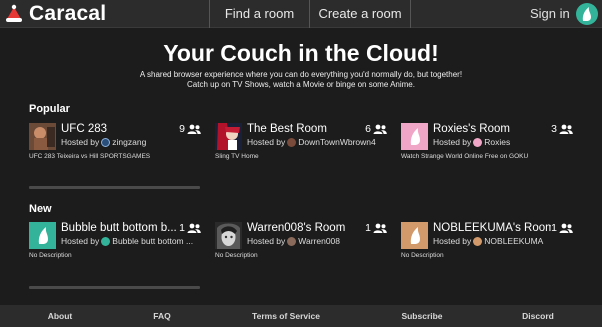 The height and width of the screenshot is (327, 602). What do you see at coordinates (497, 142) in the screenshot?
I see `host-name: Roxies` at bounding box center [497, 142].